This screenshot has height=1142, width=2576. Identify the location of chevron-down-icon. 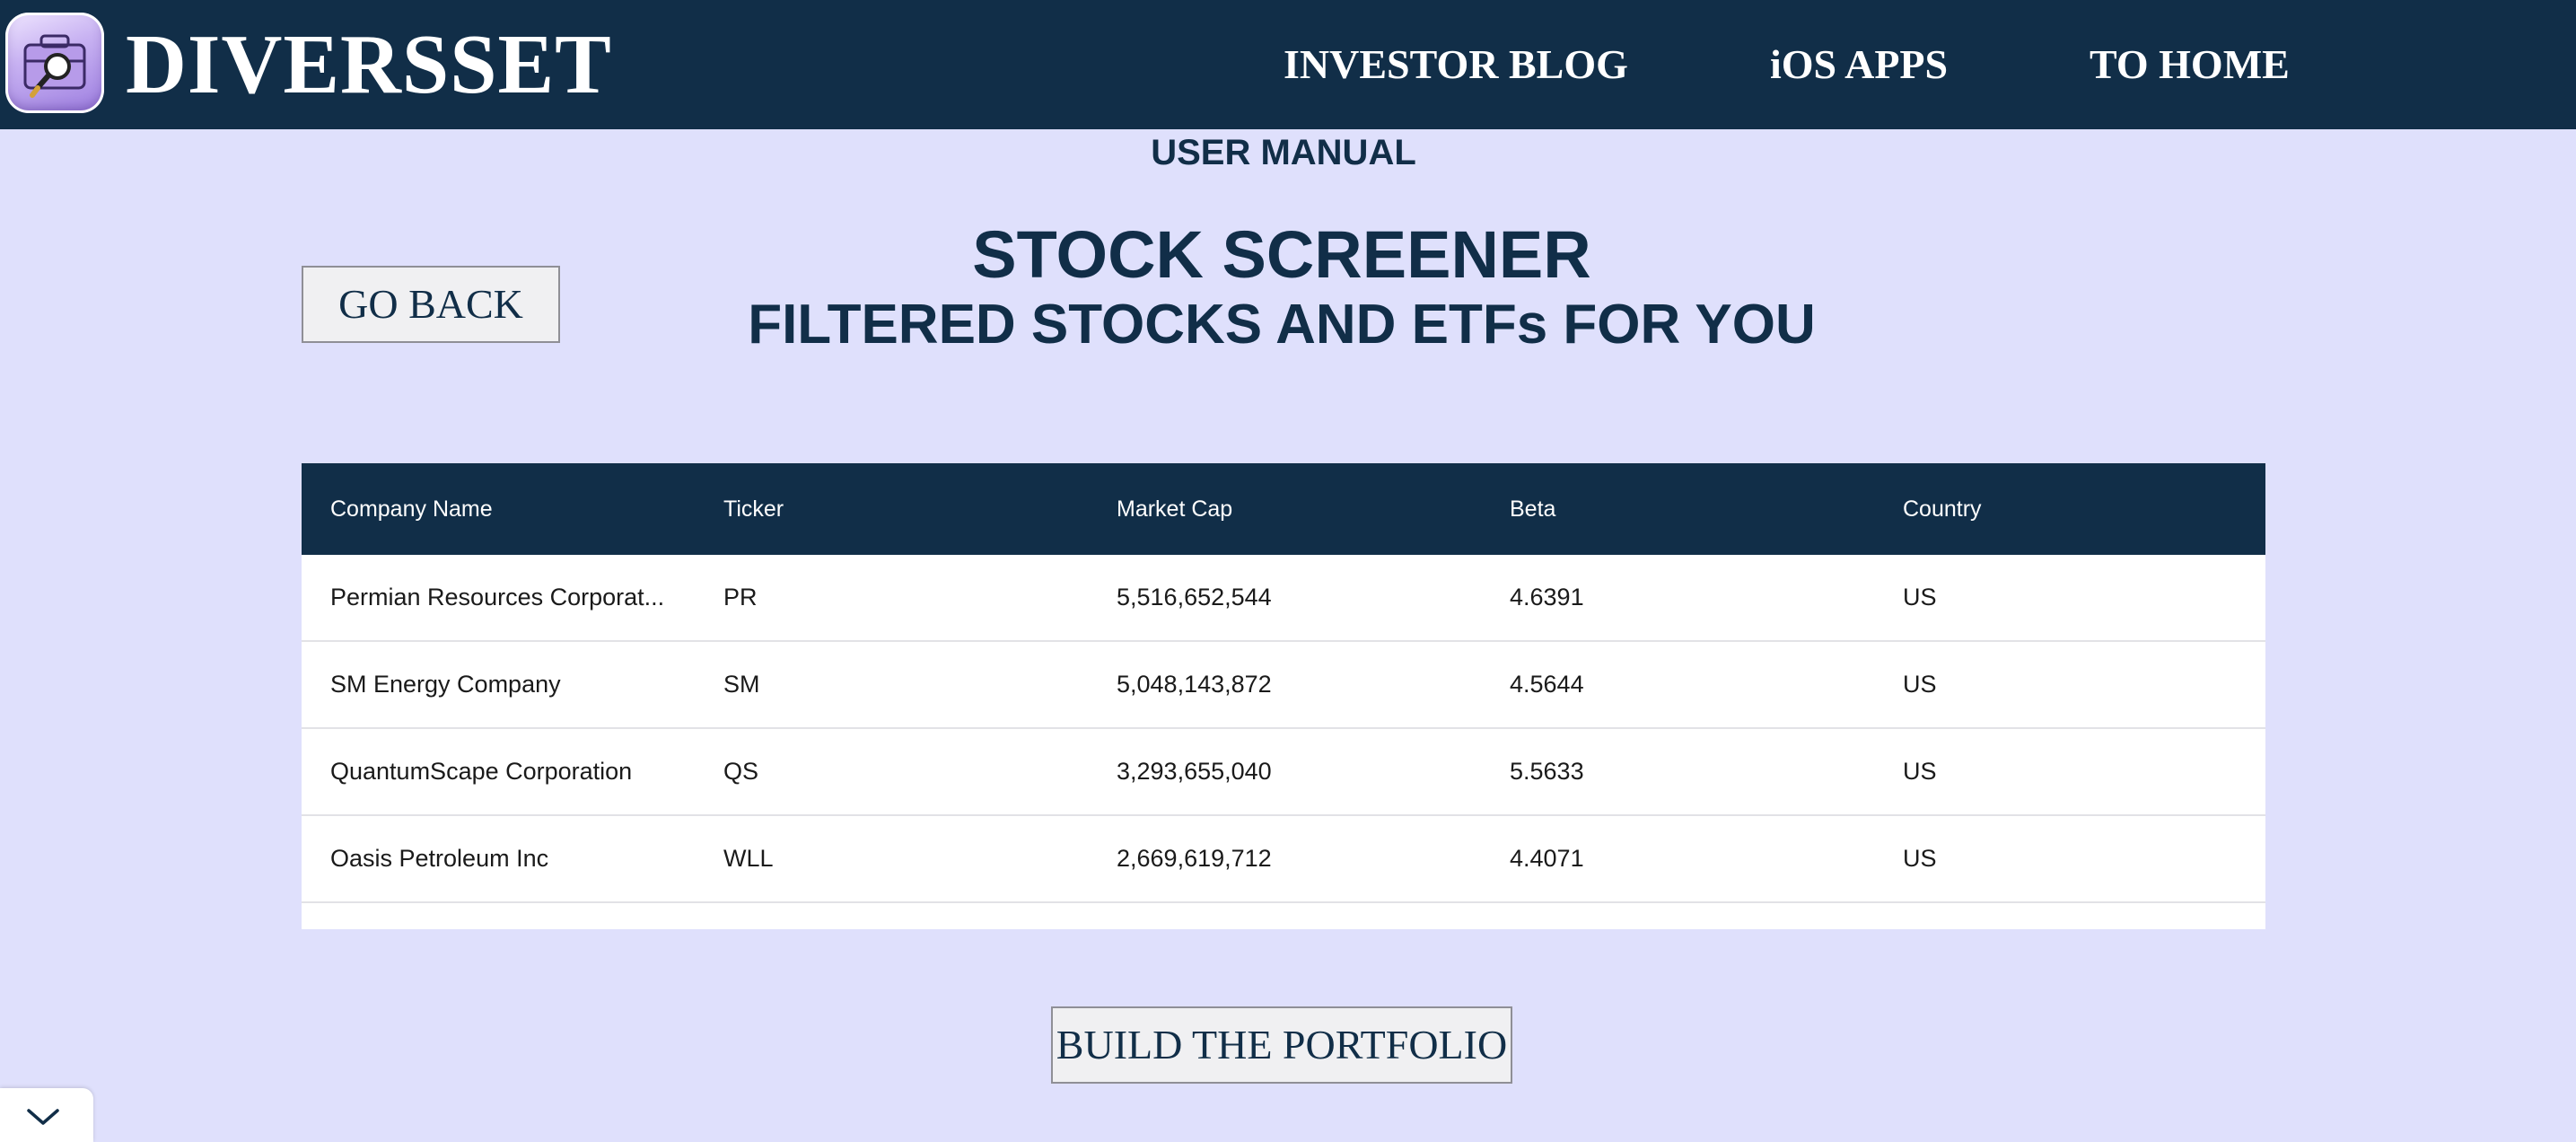
(43, 1117).